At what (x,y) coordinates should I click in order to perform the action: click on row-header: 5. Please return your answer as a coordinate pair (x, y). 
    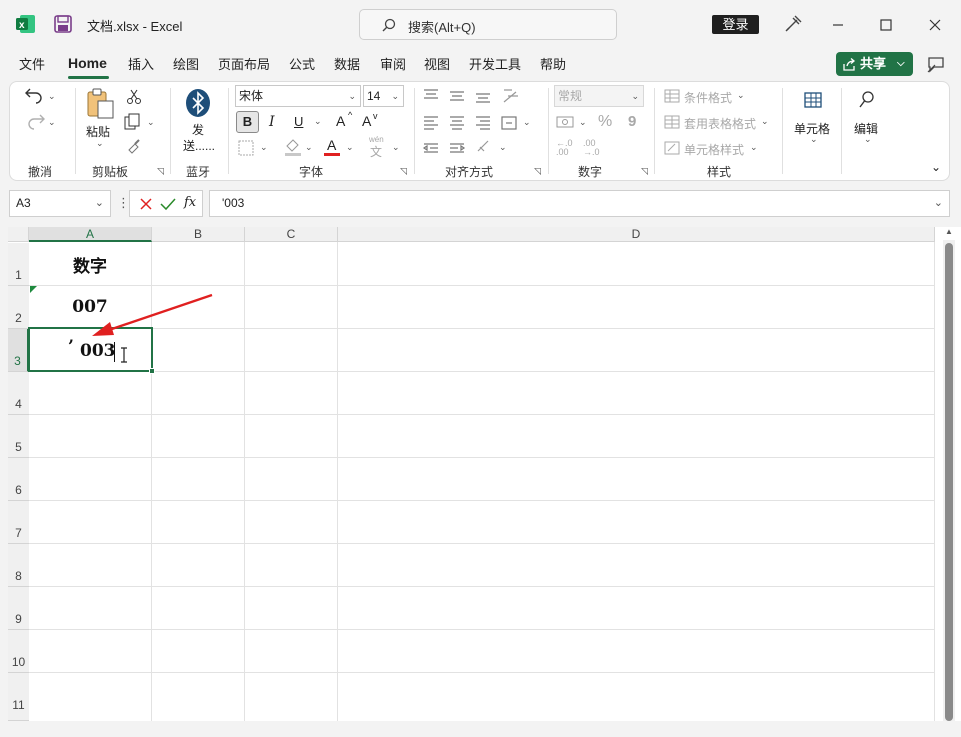
    Looking at the image, I should click on (18, 436).